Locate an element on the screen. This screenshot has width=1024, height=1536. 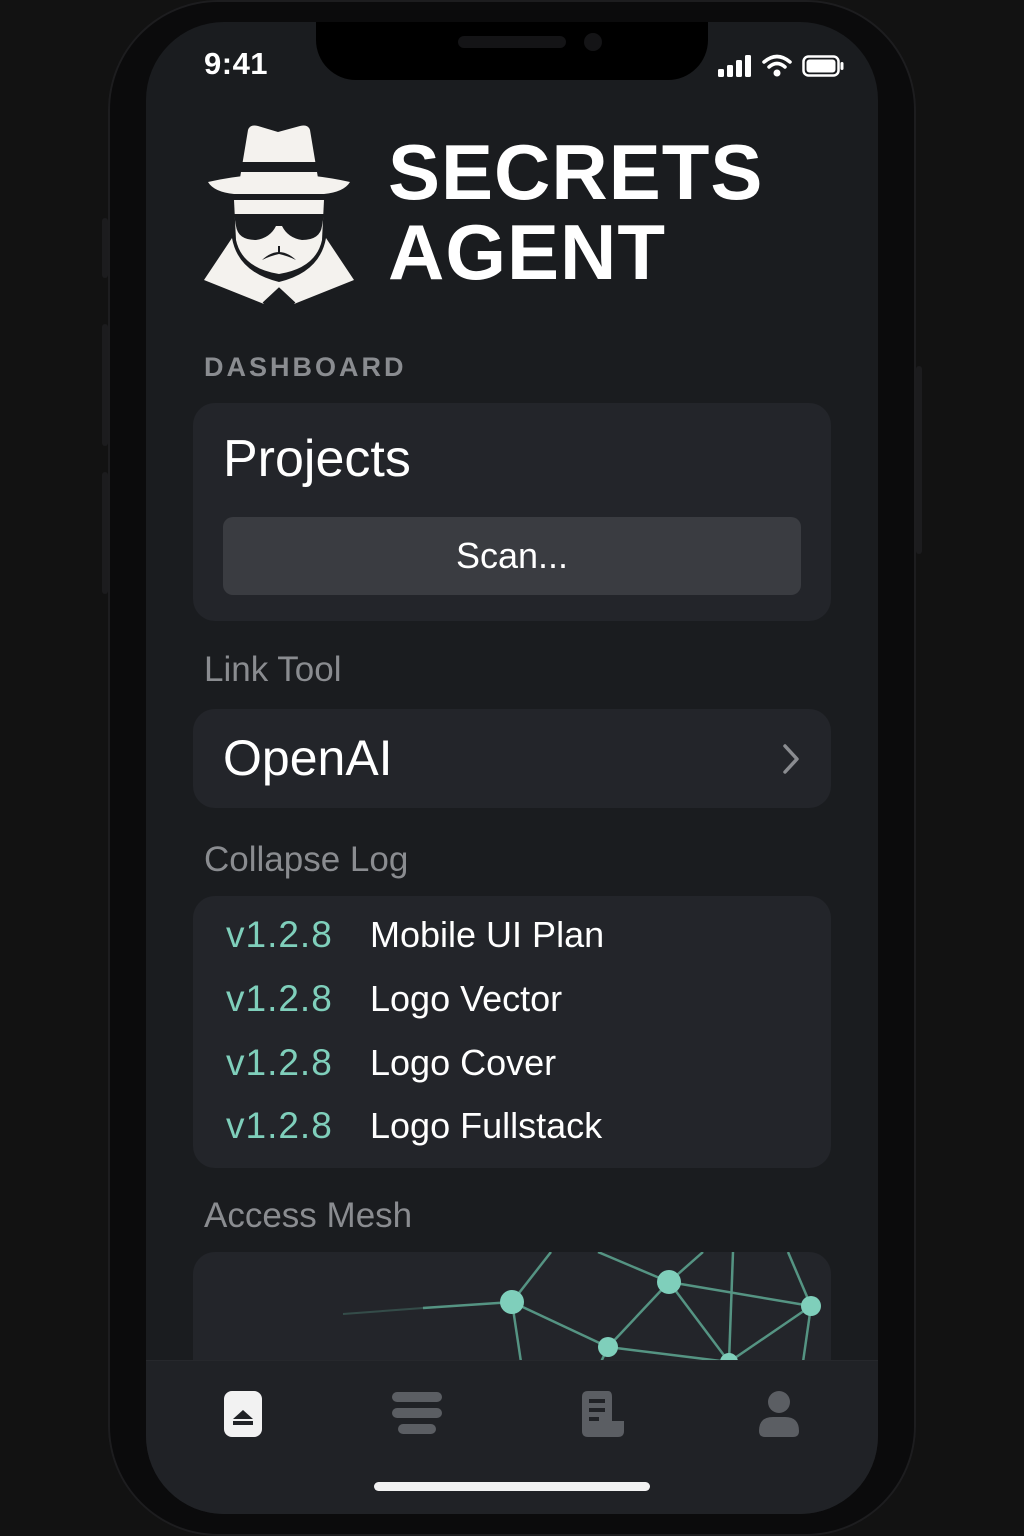
tab-profile is located at coordinates (779, 1414).